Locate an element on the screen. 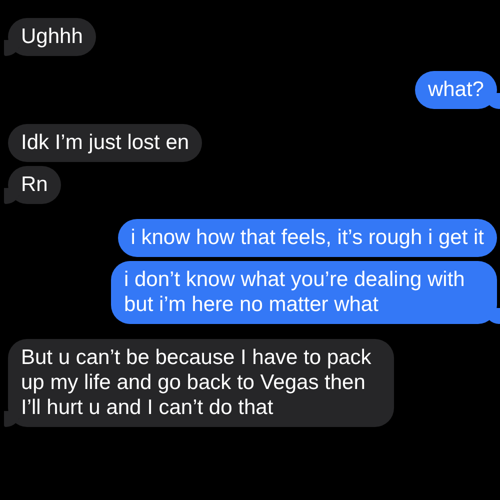 The image size is (500, 500). sent-message: i don’t know what you’re dealing with but i’m here no matter what is located at coordinates (304, 292).